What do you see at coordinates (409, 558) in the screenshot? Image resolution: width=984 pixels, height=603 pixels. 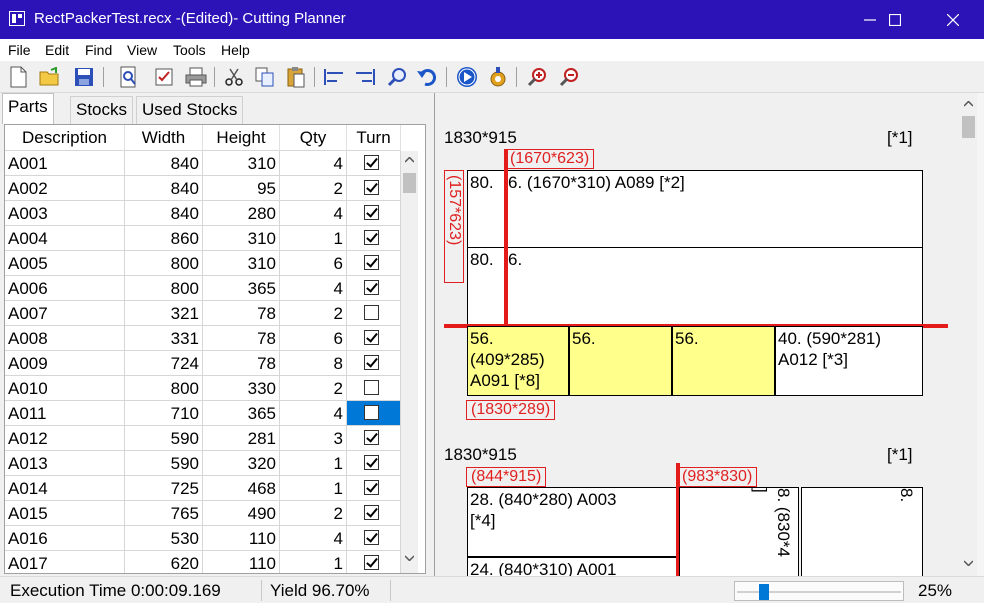 I see `scroll-down-icon` at bounding box center [409, 558].